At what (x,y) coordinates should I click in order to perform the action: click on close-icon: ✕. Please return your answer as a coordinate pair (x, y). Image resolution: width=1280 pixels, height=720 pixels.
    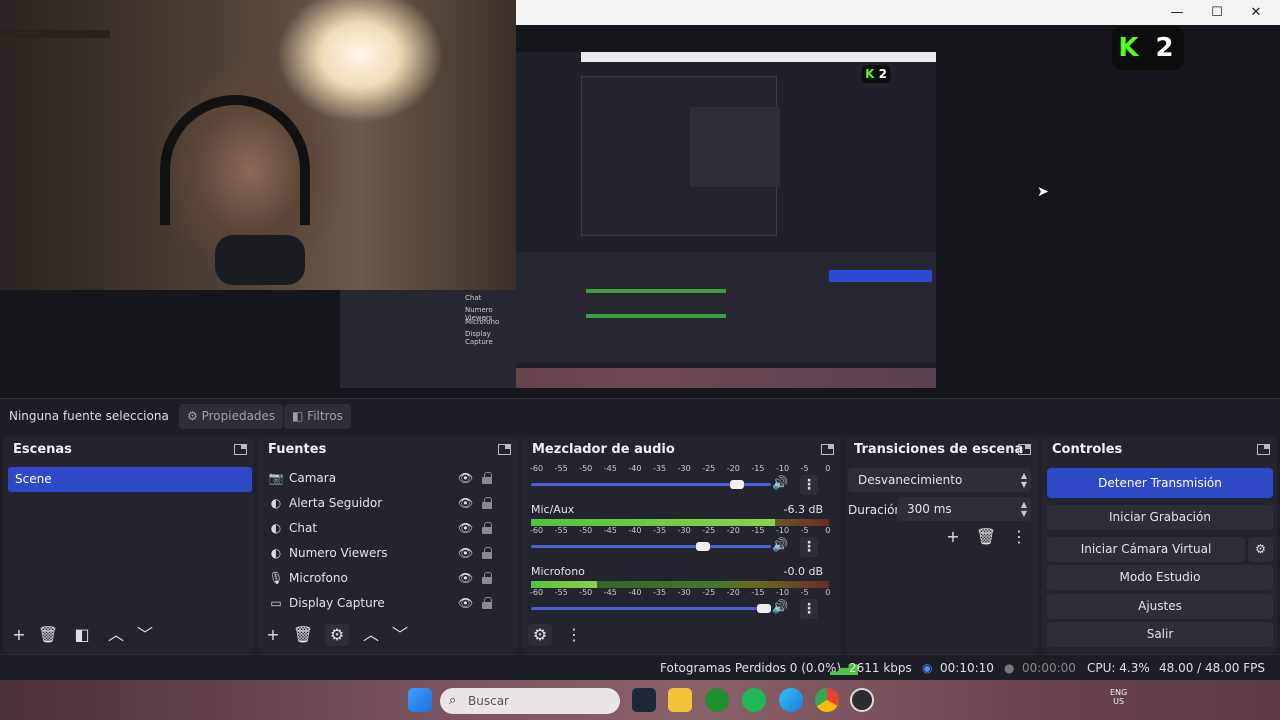
    Looking at the image, I should click on (1256, 13).